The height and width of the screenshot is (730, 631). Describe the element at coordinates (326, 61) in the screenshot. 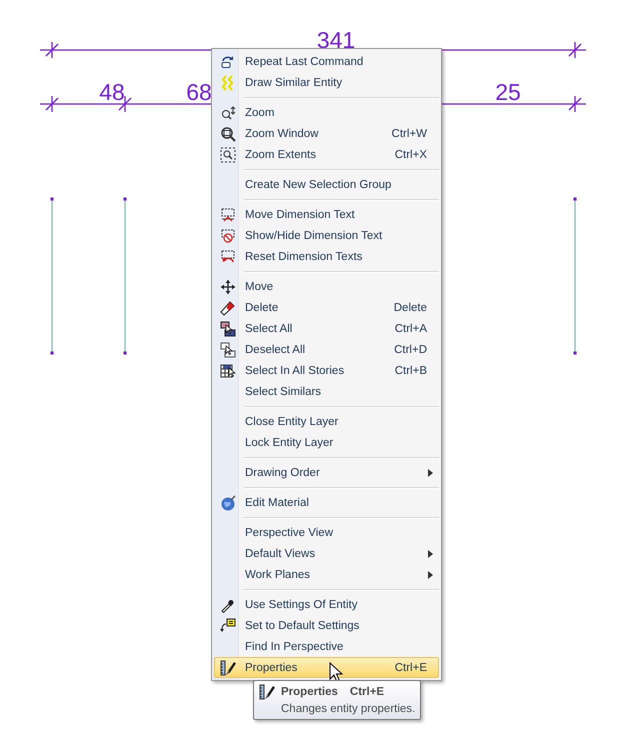

I see `menu-item: Repeat Last Command` at that location.